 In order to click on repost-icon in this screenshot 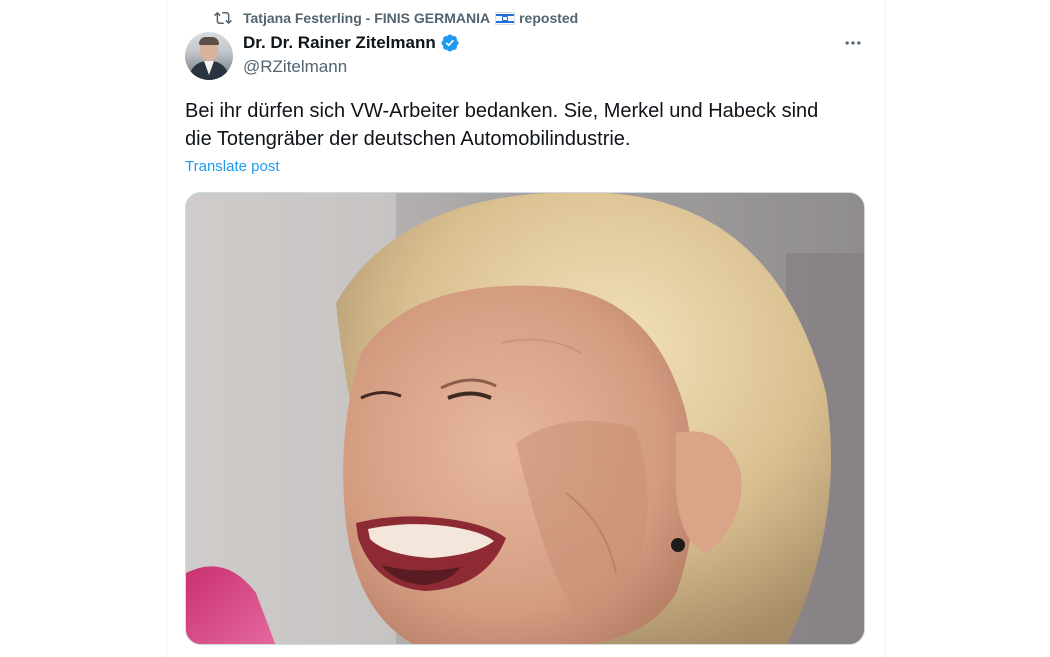, I will do `click(223, 18)`.